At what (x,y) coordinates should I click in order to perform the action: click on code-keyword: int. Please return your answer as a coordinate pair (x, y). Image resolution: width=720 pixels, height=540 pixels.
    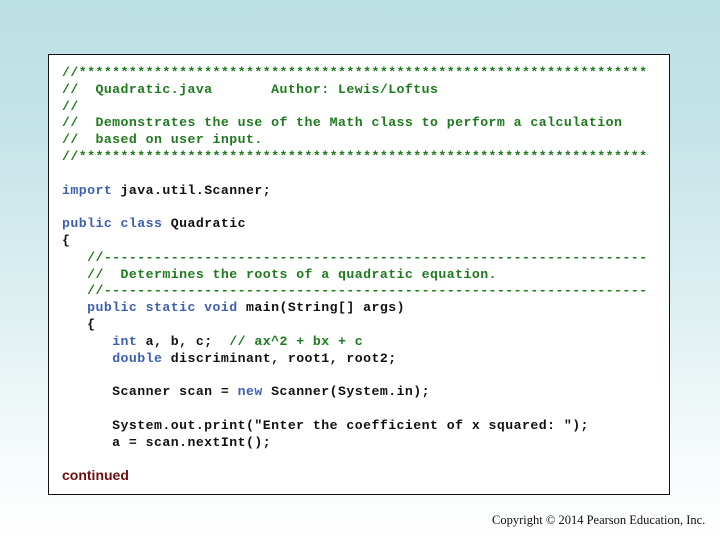
    Looking at the image, I should click on (125, 341).